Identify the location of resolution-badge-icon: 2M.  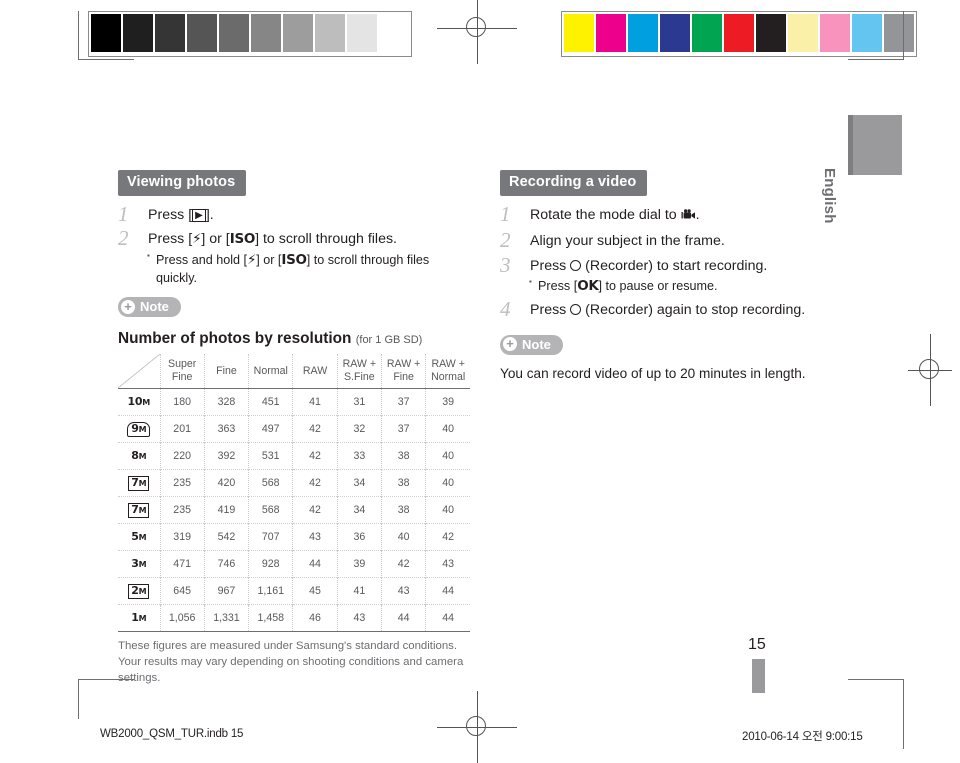
(139, 591).